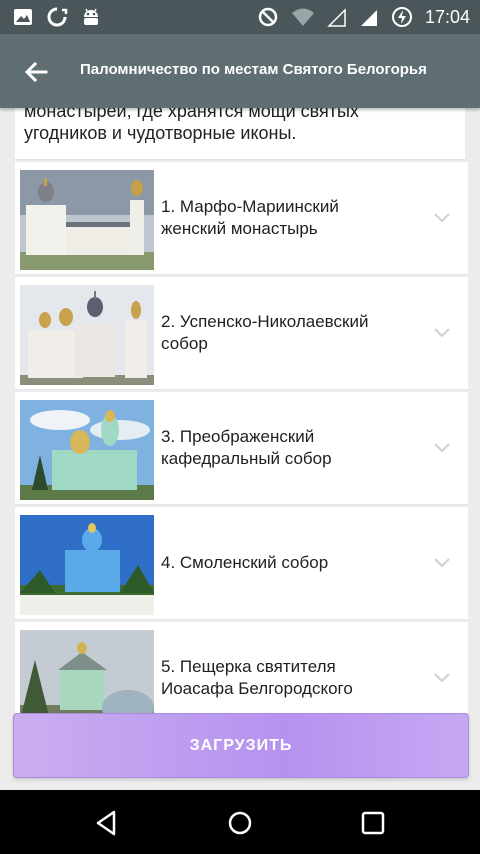  What do you see at coordinates (268, 17) in the screenshot?
I see `do-not-disturb-icon` at bounding box center [268, 17].